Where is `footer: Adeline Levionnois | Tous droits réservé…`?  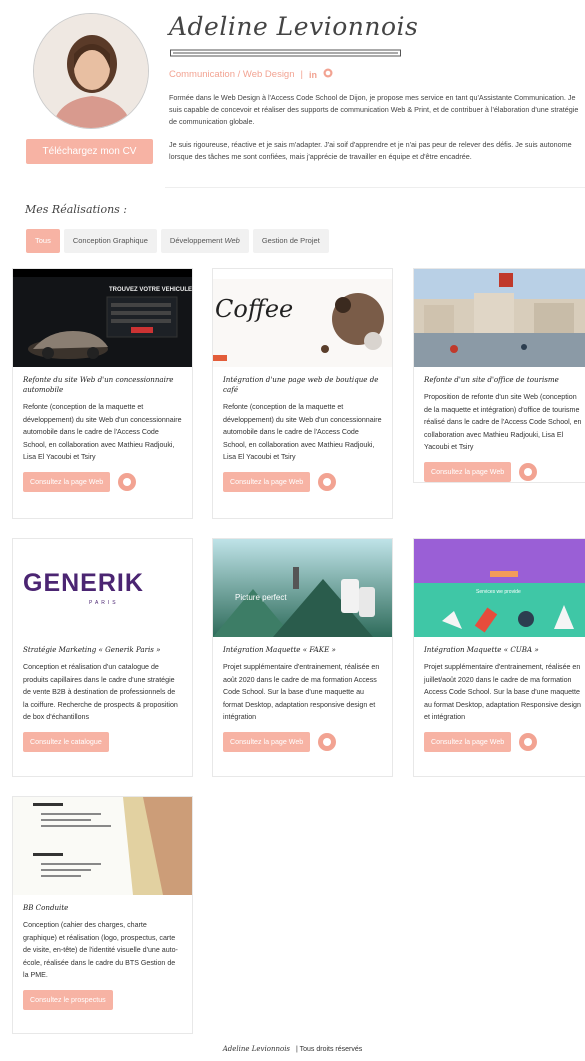 footer: Adeline Levionnois | Tous droits réservé… is located at coordinates (292, 1049).